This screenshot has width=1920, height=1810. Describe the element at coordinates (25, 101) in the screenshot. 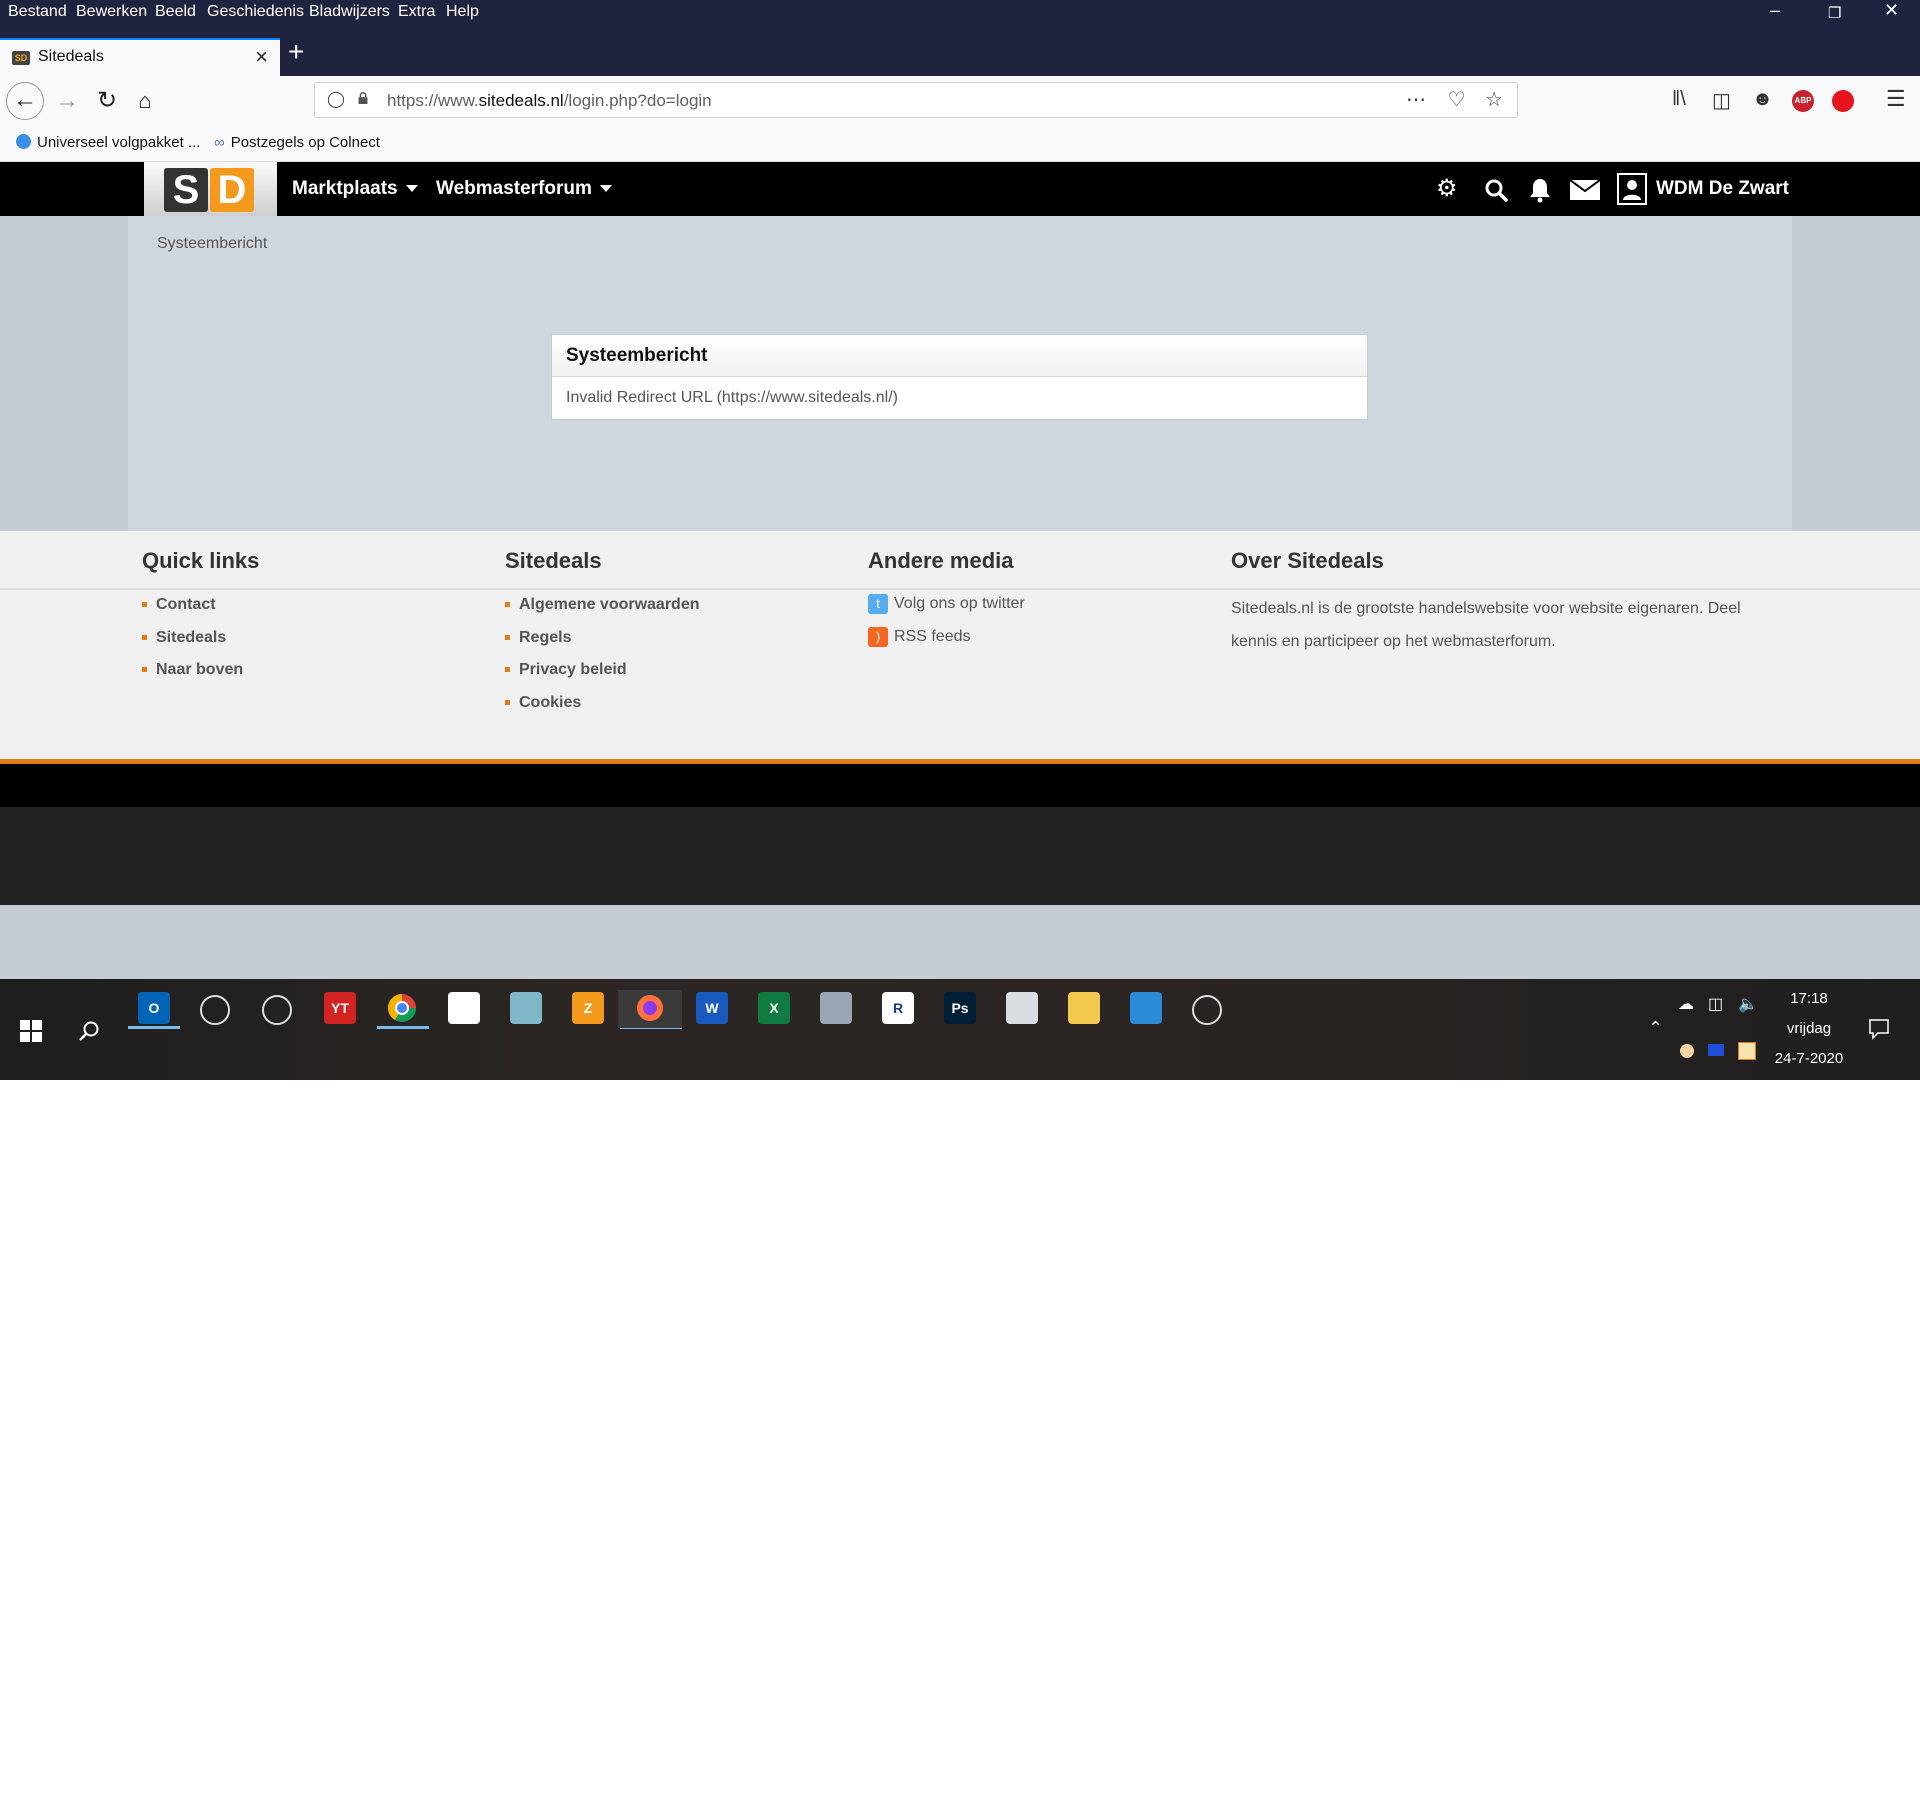

I see `back-icon: ←` at that location.